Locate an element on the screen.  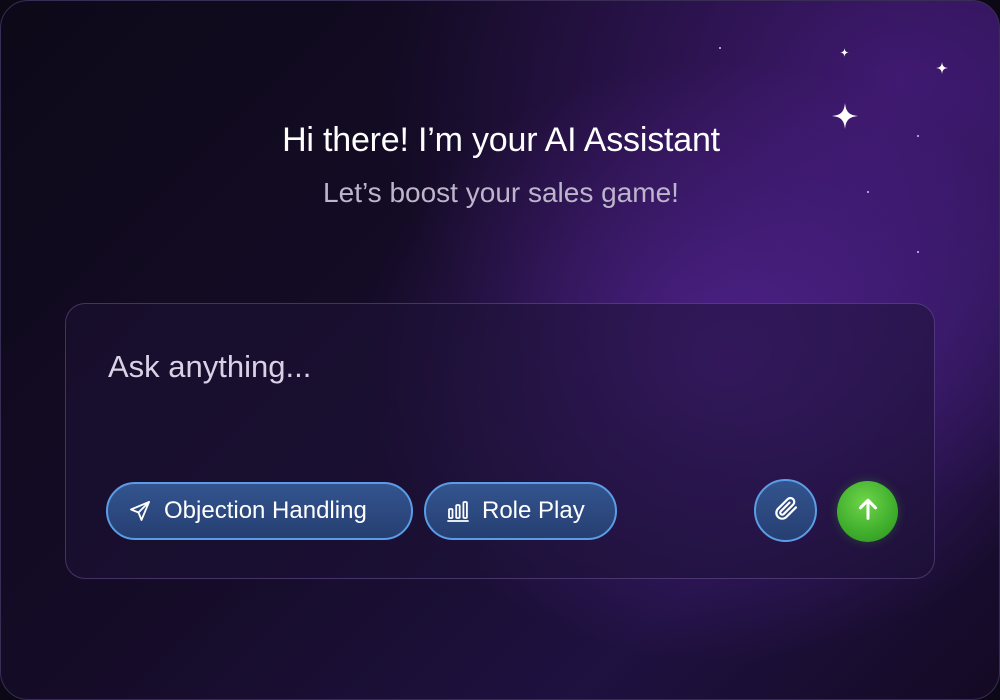
page-title: Hi there! I’m your AI Assistant is located at coordinates (501, 140).